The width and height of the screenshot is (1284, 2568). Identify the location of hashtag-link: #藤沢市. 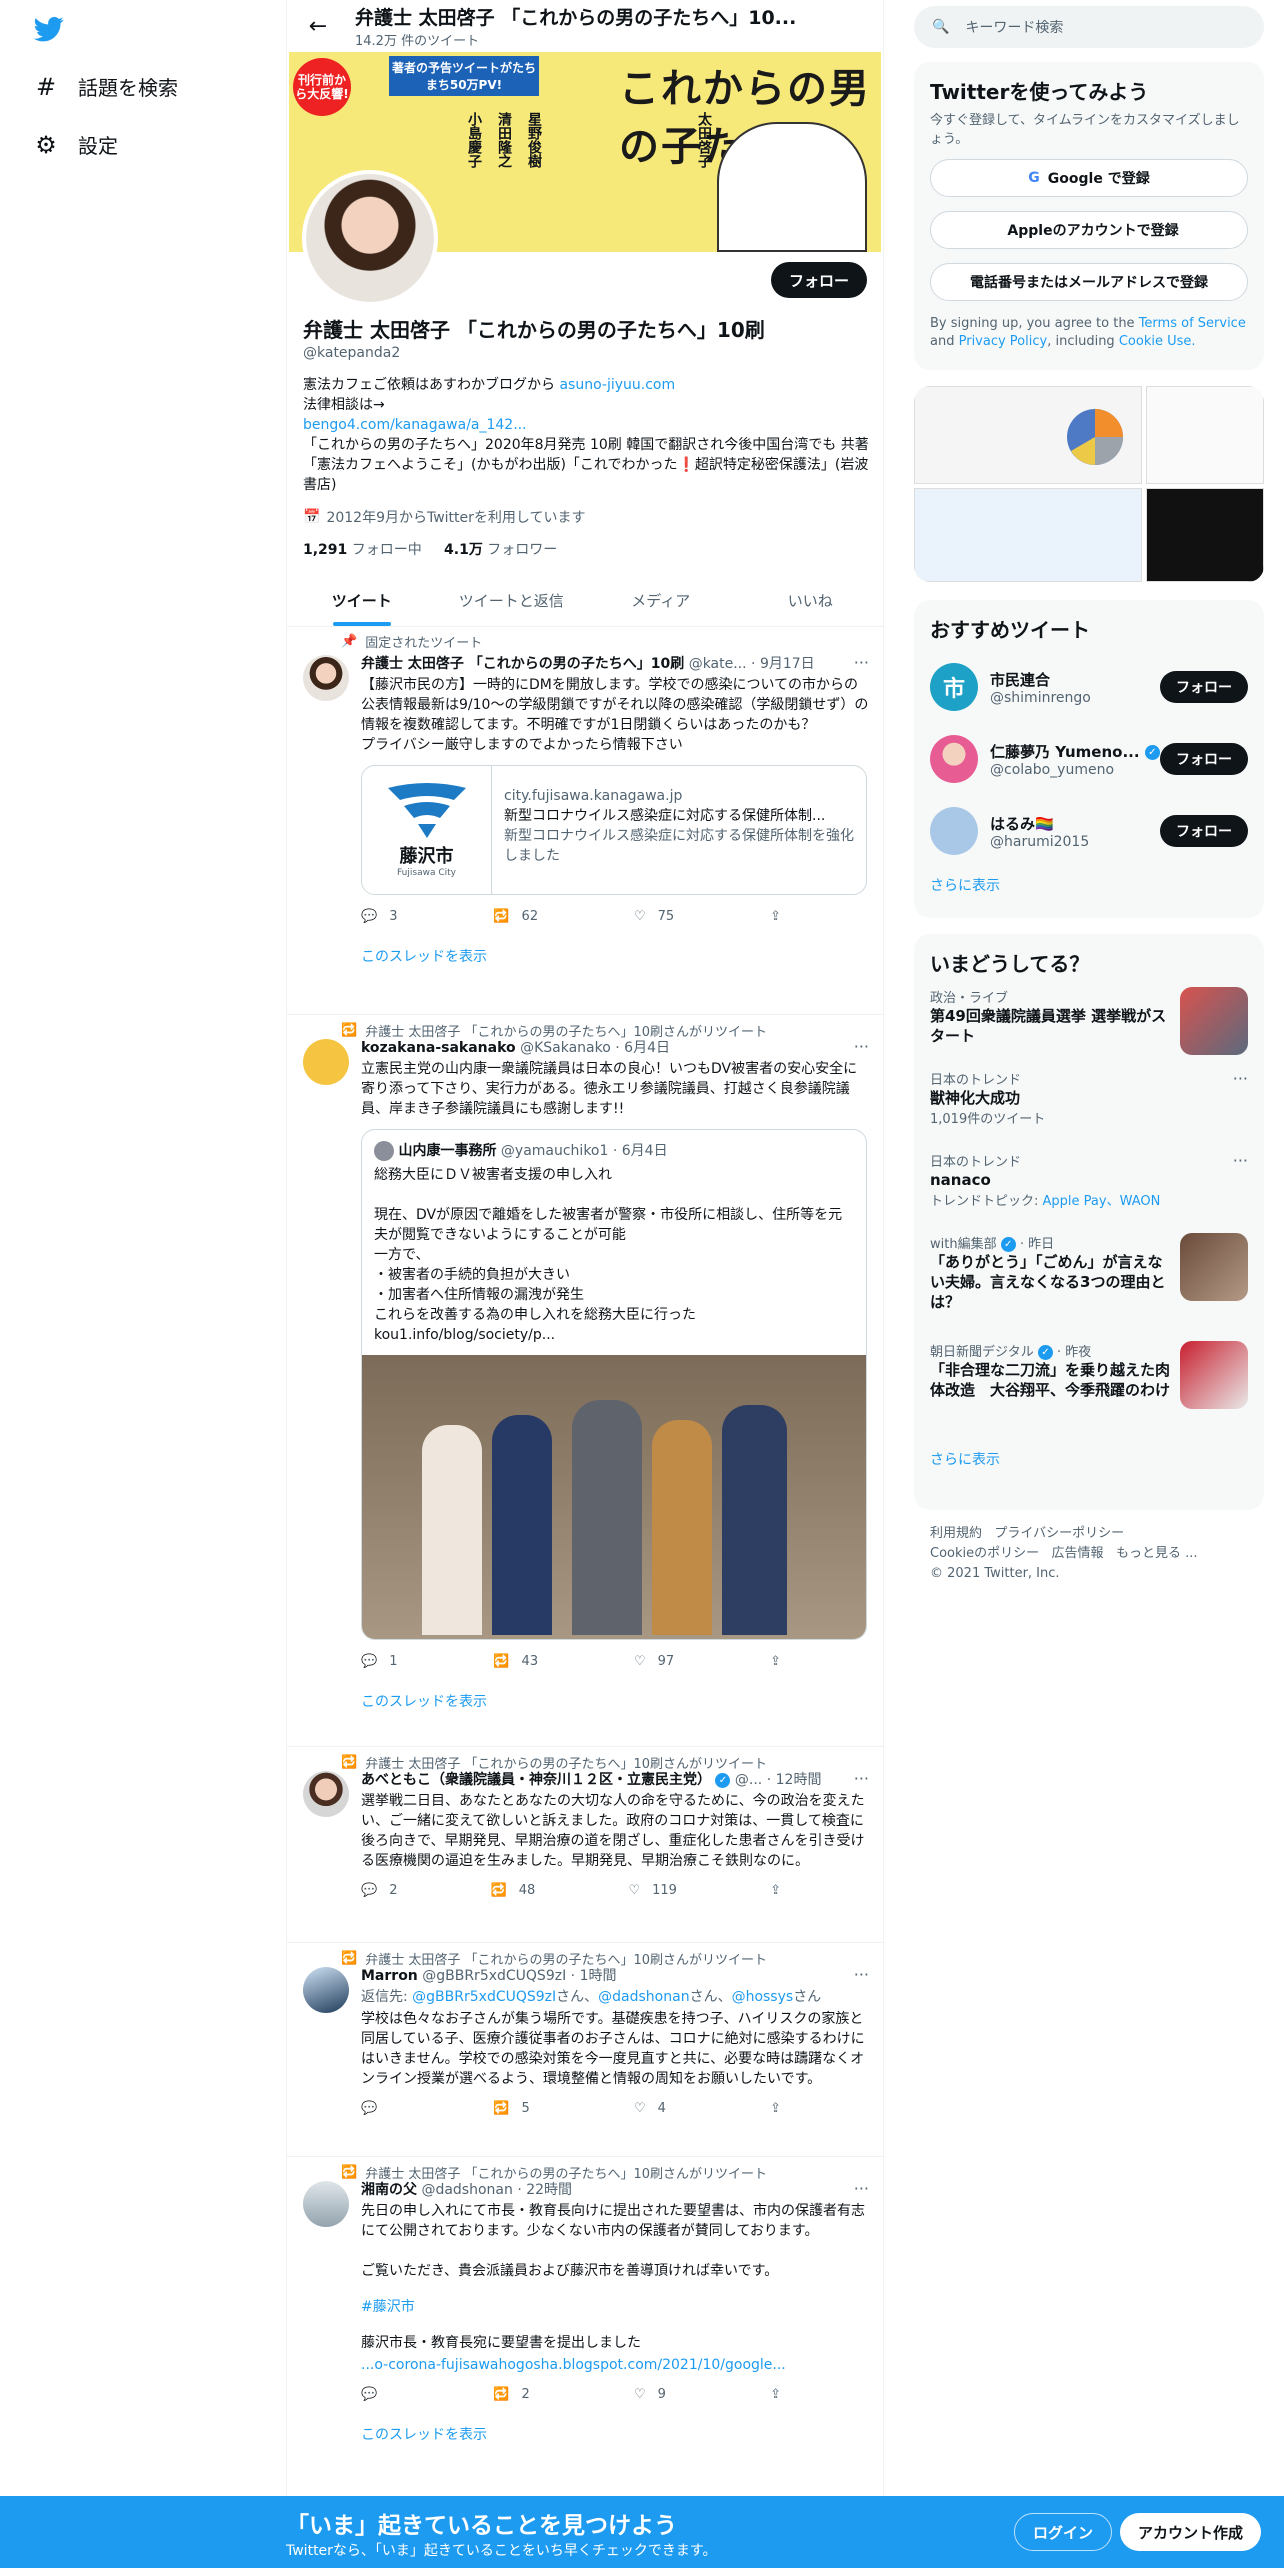
(388, 2307).